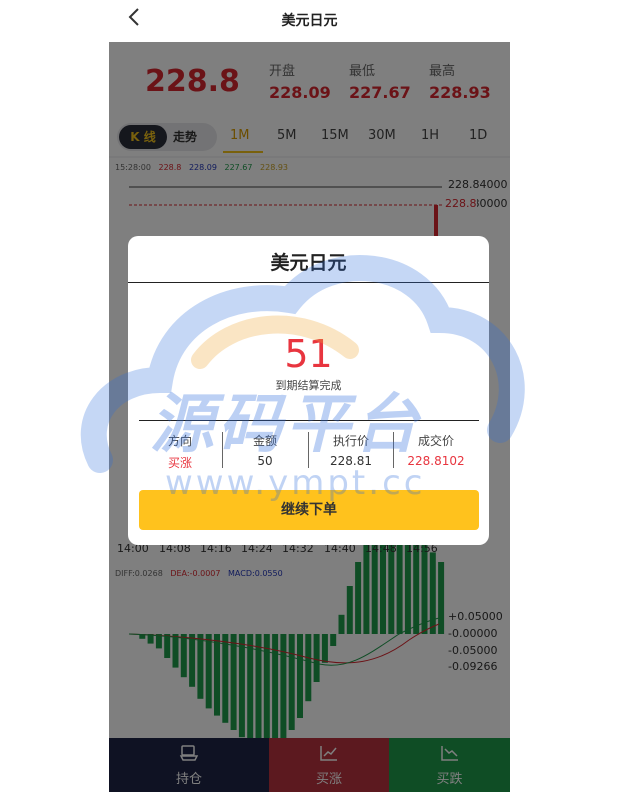  What do you see at coordinates (308, 354) in the screenshot?
I see `countdown-number: 51` at bounding box center [308, 354].